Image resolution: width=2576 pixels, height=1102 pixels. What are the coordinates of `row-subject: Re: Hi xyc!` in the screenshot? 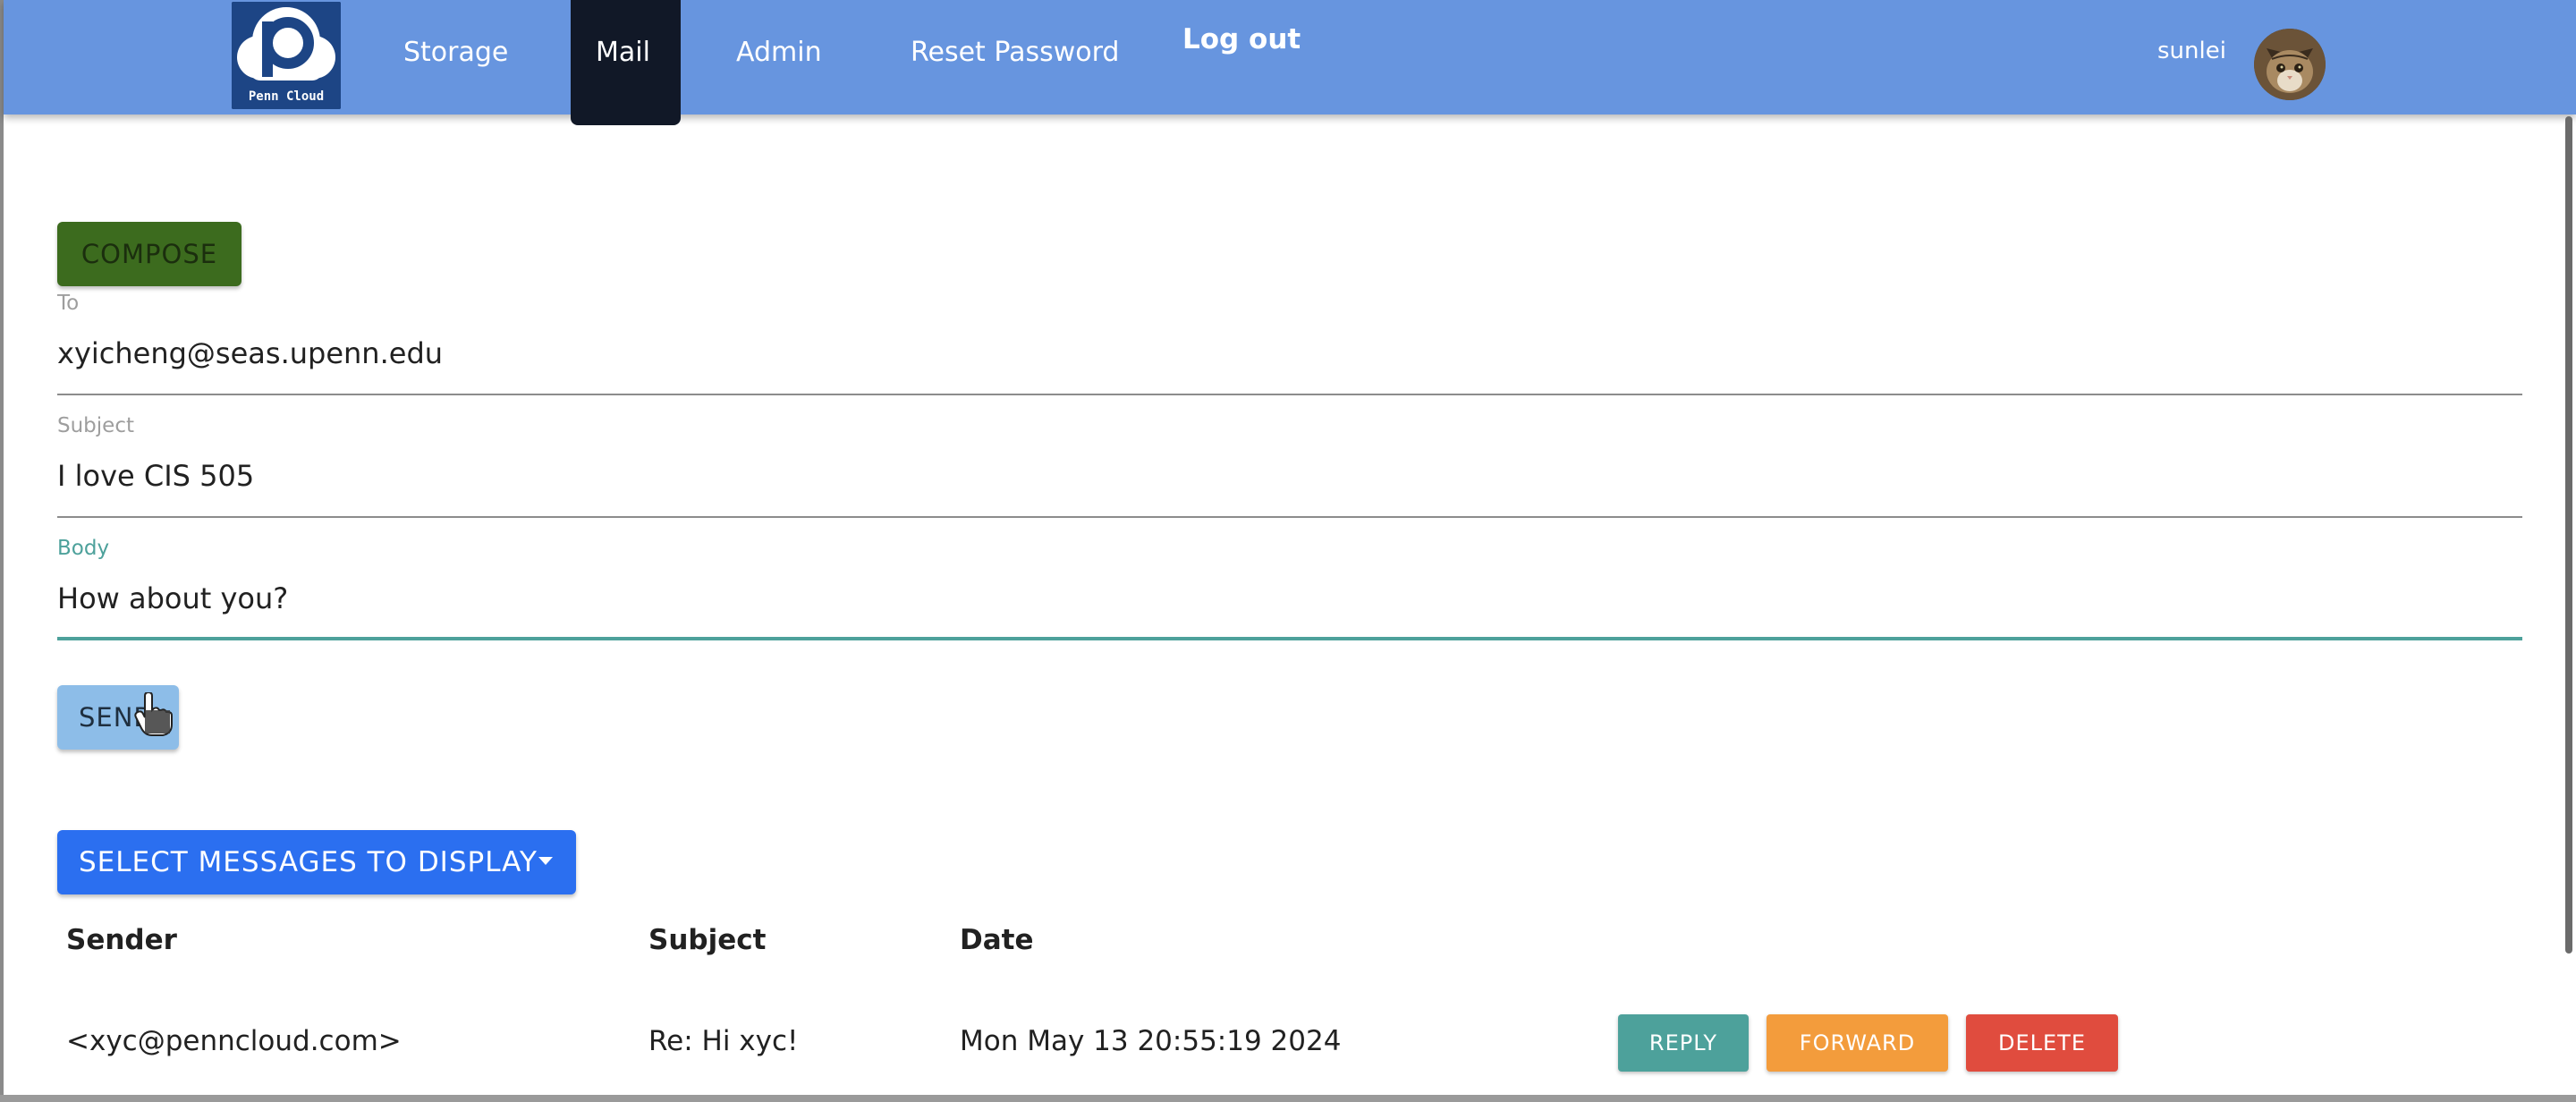 It's located at (723, 1041).